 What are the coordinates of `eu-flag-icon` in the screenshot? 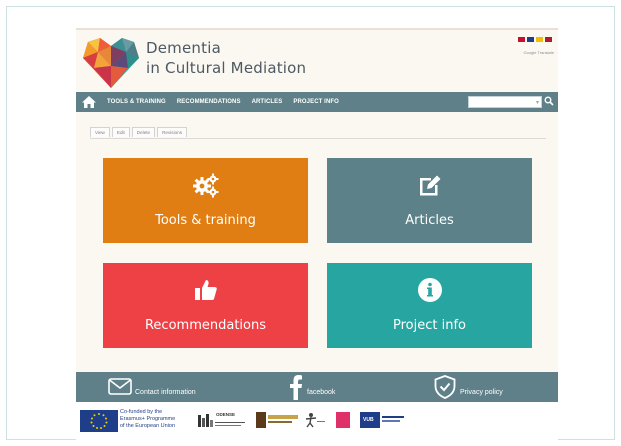 It's located at (99, 421).